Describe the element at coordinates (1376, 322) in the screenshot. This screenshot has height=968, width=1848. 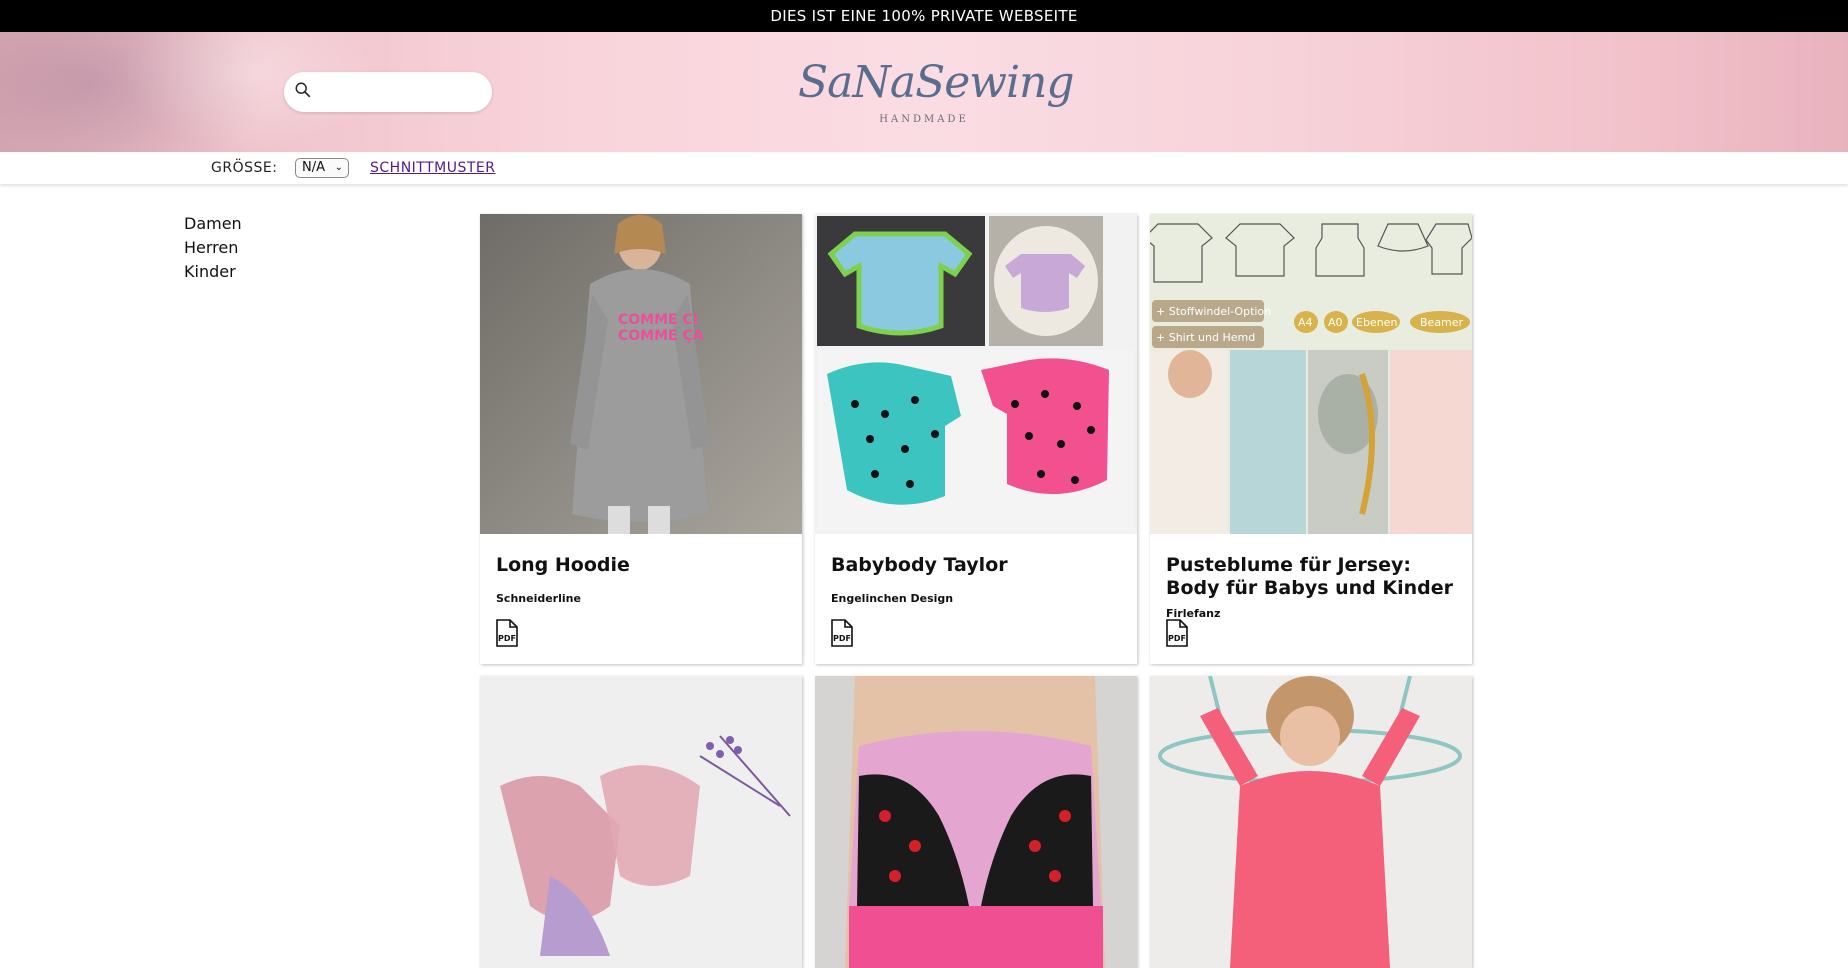
I see `svg-text: Ebenen` at that location.